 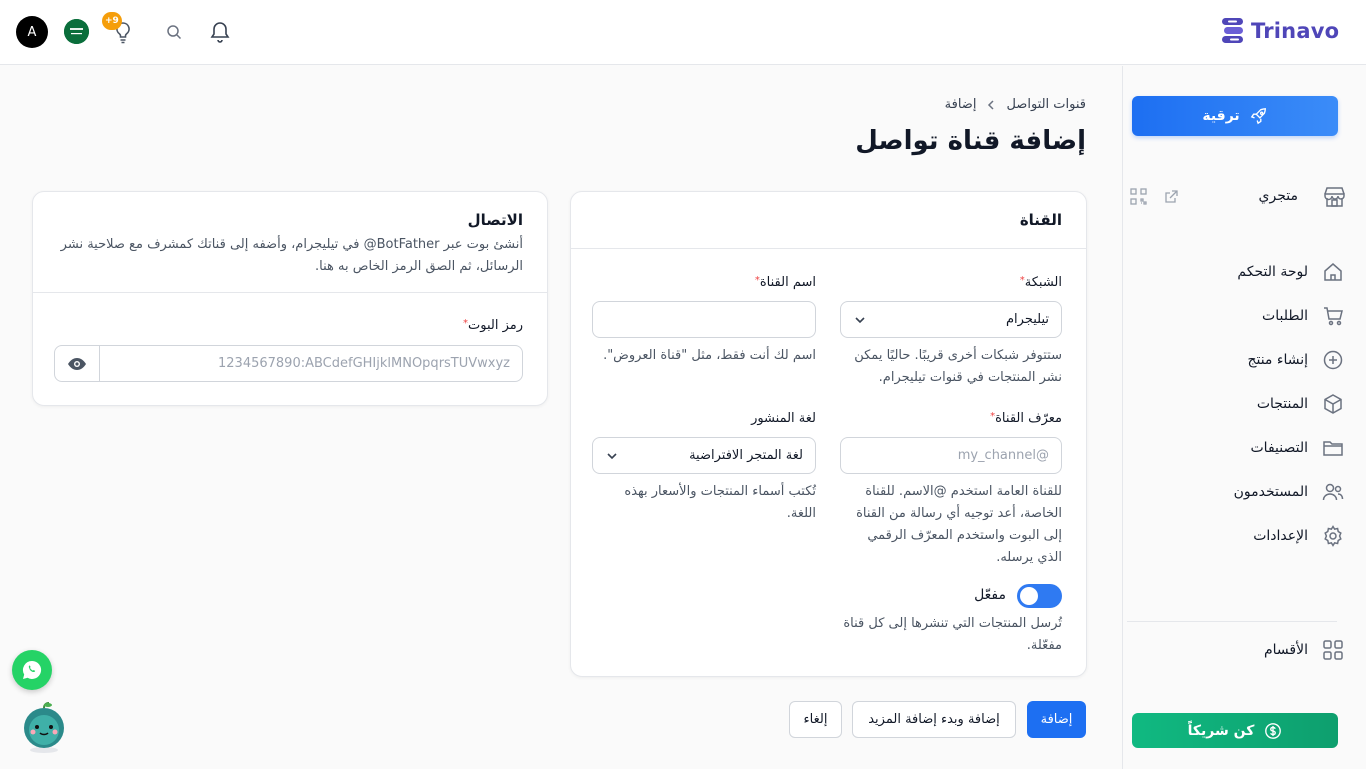 I want to click on sidebar-item-label: إنشاء منتج, so click(x=1277, y=360).